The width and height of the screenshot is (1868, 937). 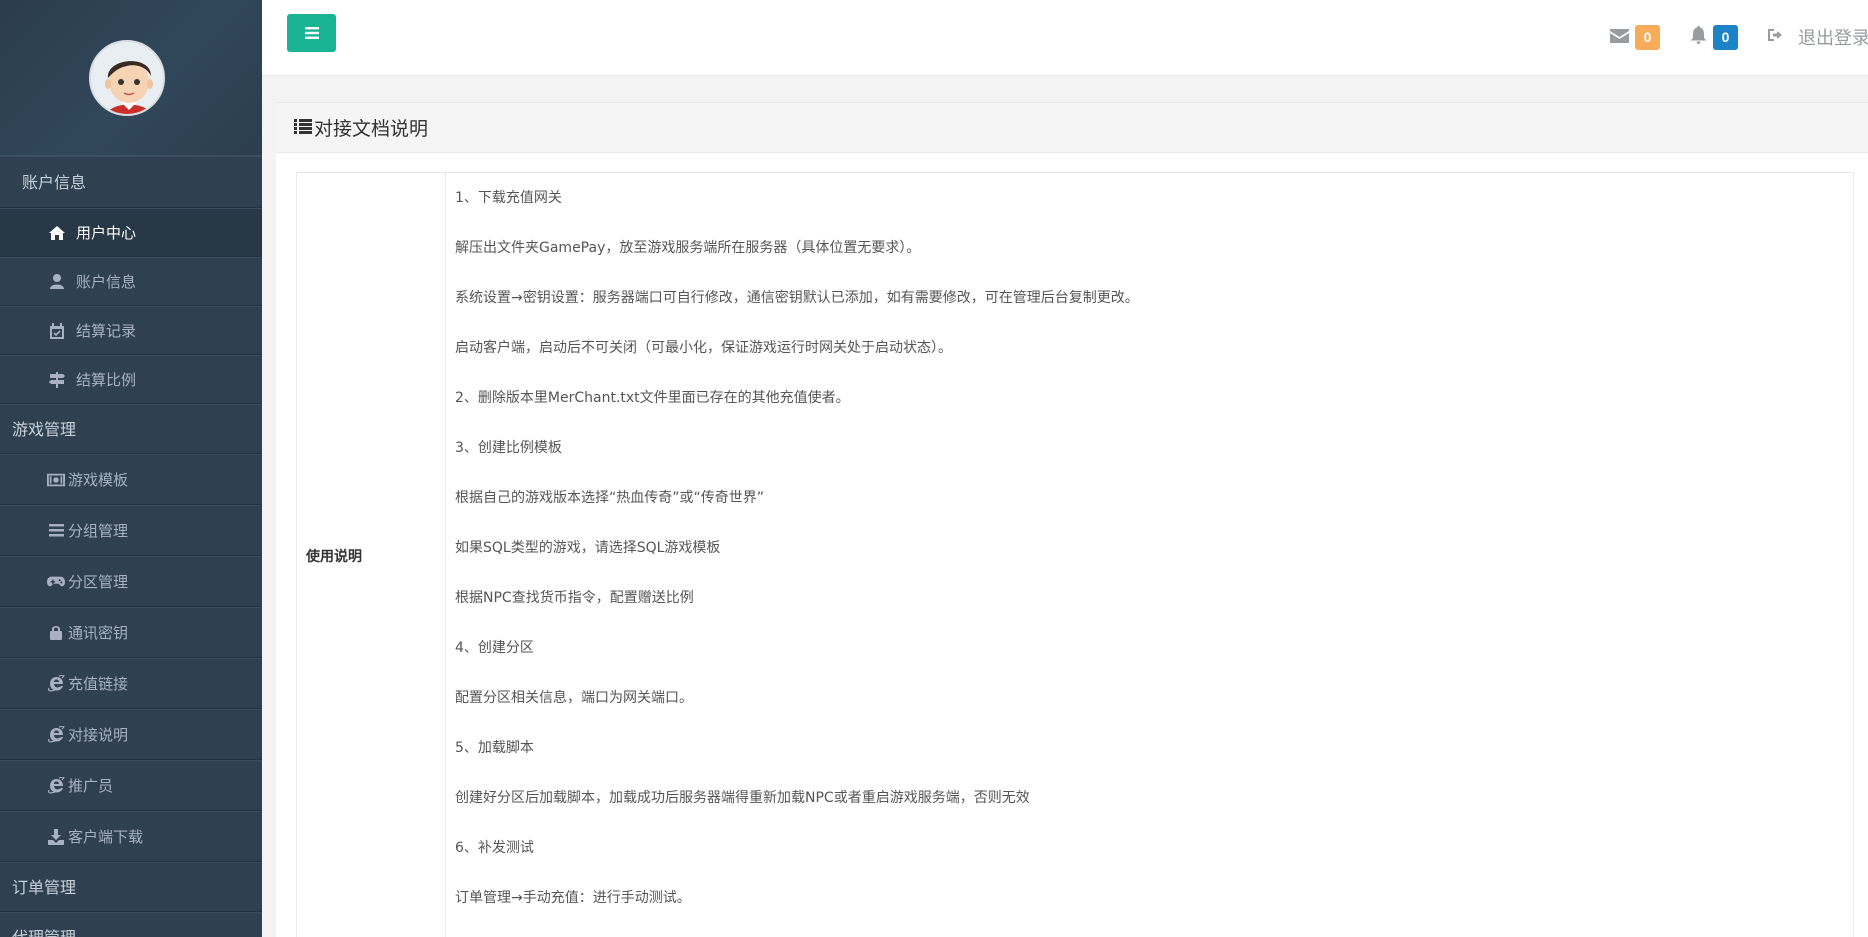 I want to click on sidebar-item-client-download: 客户端下载, so click(x=131, y=836).